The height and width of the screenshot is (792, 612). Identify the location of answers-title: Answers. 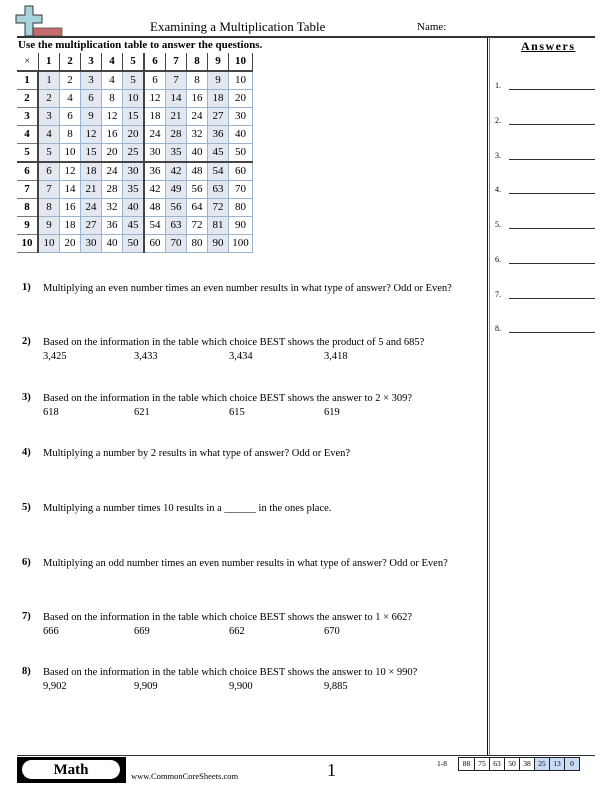
(548, 46).